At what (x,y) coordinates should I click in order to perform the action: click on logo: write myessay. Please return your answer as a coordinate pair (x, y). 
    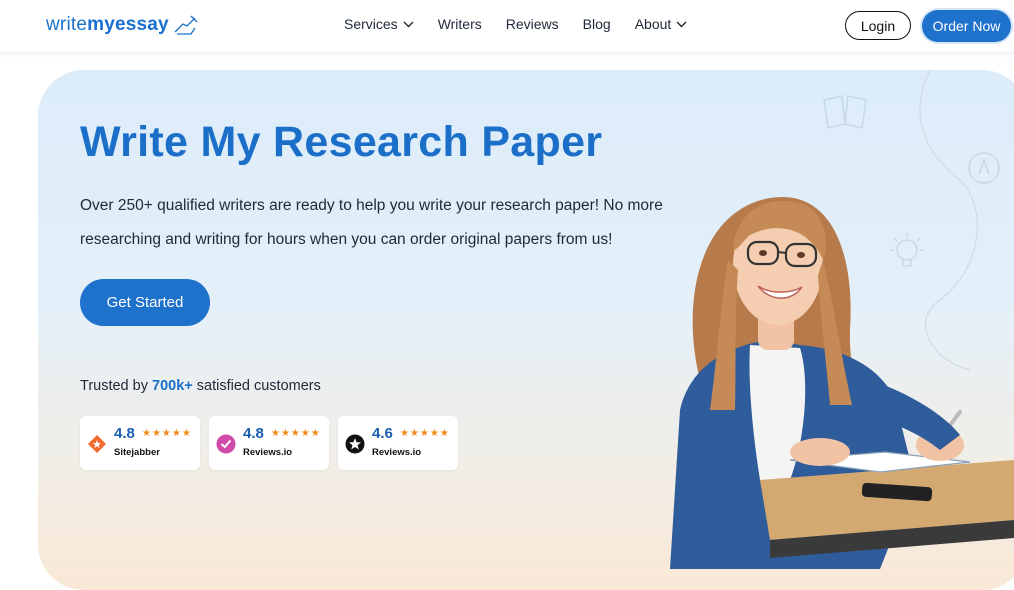
    Looking at the image, I should click on (122, 25).